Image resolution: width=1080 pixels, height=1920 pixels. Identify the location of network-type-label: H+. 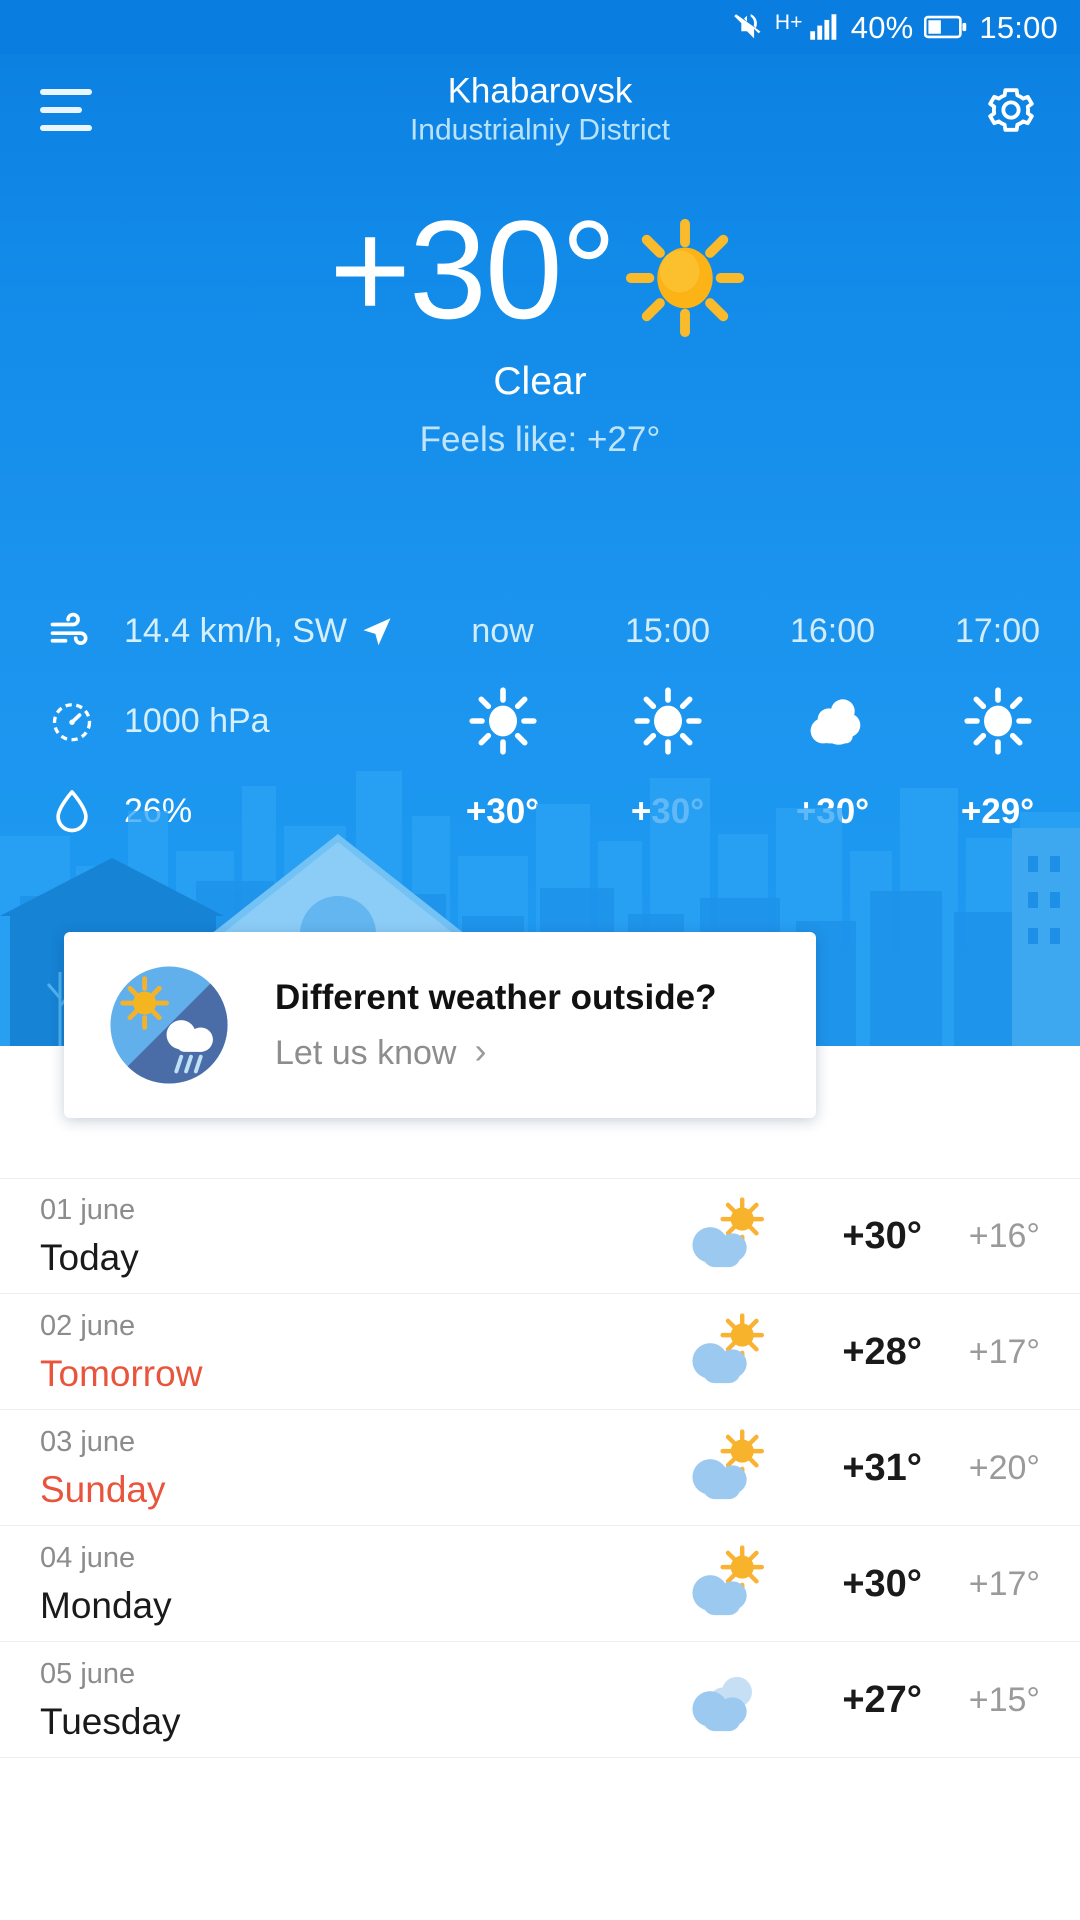
(788, 22).